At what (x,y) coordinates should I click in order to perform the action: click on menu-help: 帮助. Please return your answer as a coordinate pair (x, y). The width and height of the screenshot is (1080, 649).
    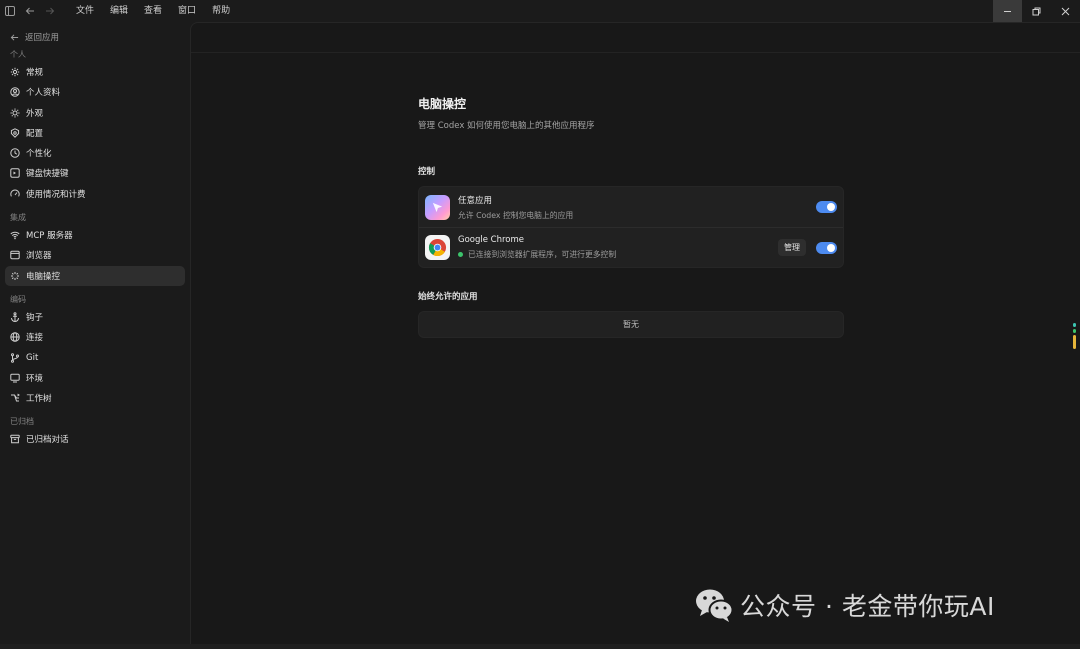
    Looking at the image, I should click on (221, 11).